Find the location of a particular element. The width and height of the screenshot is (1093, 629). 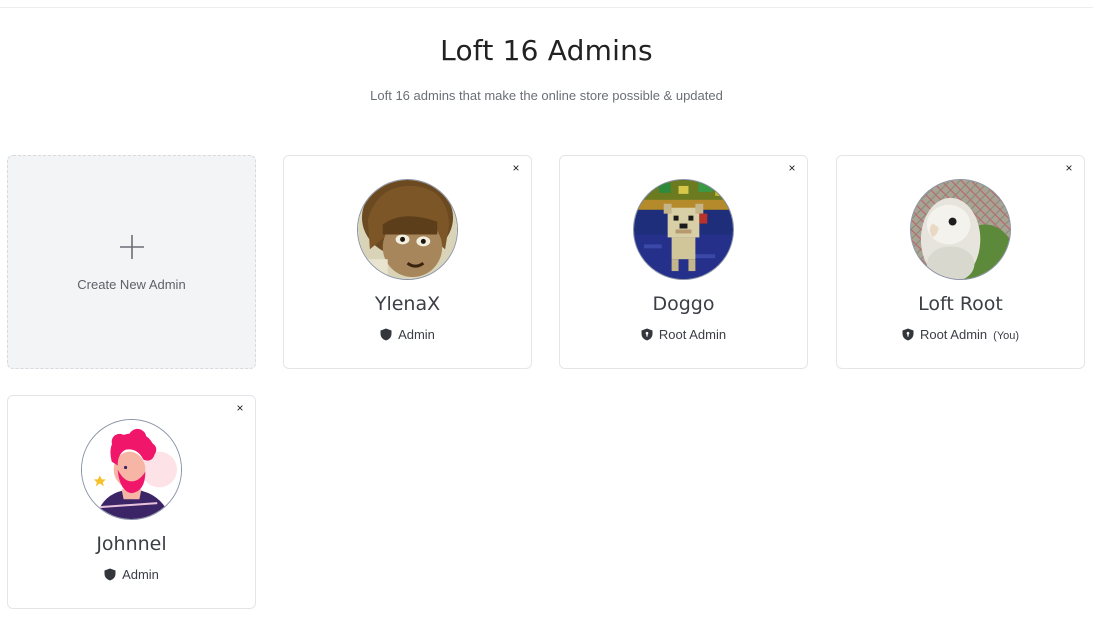

admin-card: × Doggo Root Admin is located at coordinates (683, 262).